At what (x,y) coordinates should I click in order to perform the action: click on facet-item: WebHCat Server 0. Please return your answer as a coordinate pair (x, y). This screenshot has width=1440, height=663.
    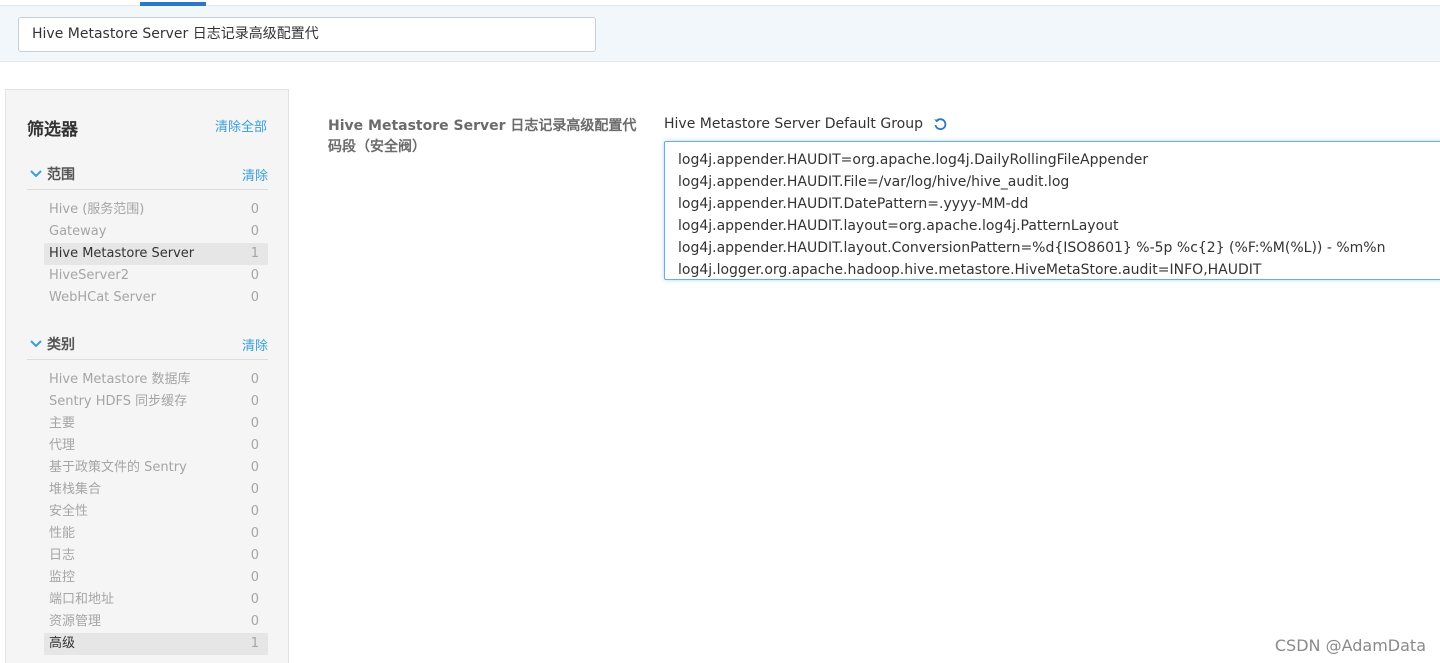
    Looking at the image, I should click on (156, 298).